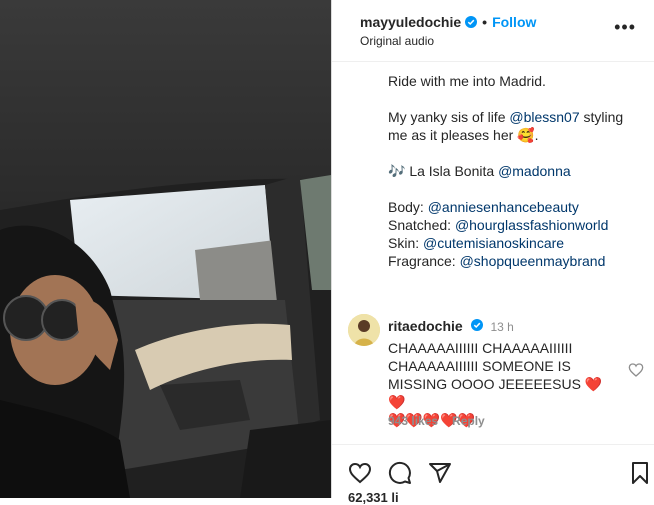  Describe the element at coordinates (360, 473) in the screenshot. I see `heart-icon` at that location.